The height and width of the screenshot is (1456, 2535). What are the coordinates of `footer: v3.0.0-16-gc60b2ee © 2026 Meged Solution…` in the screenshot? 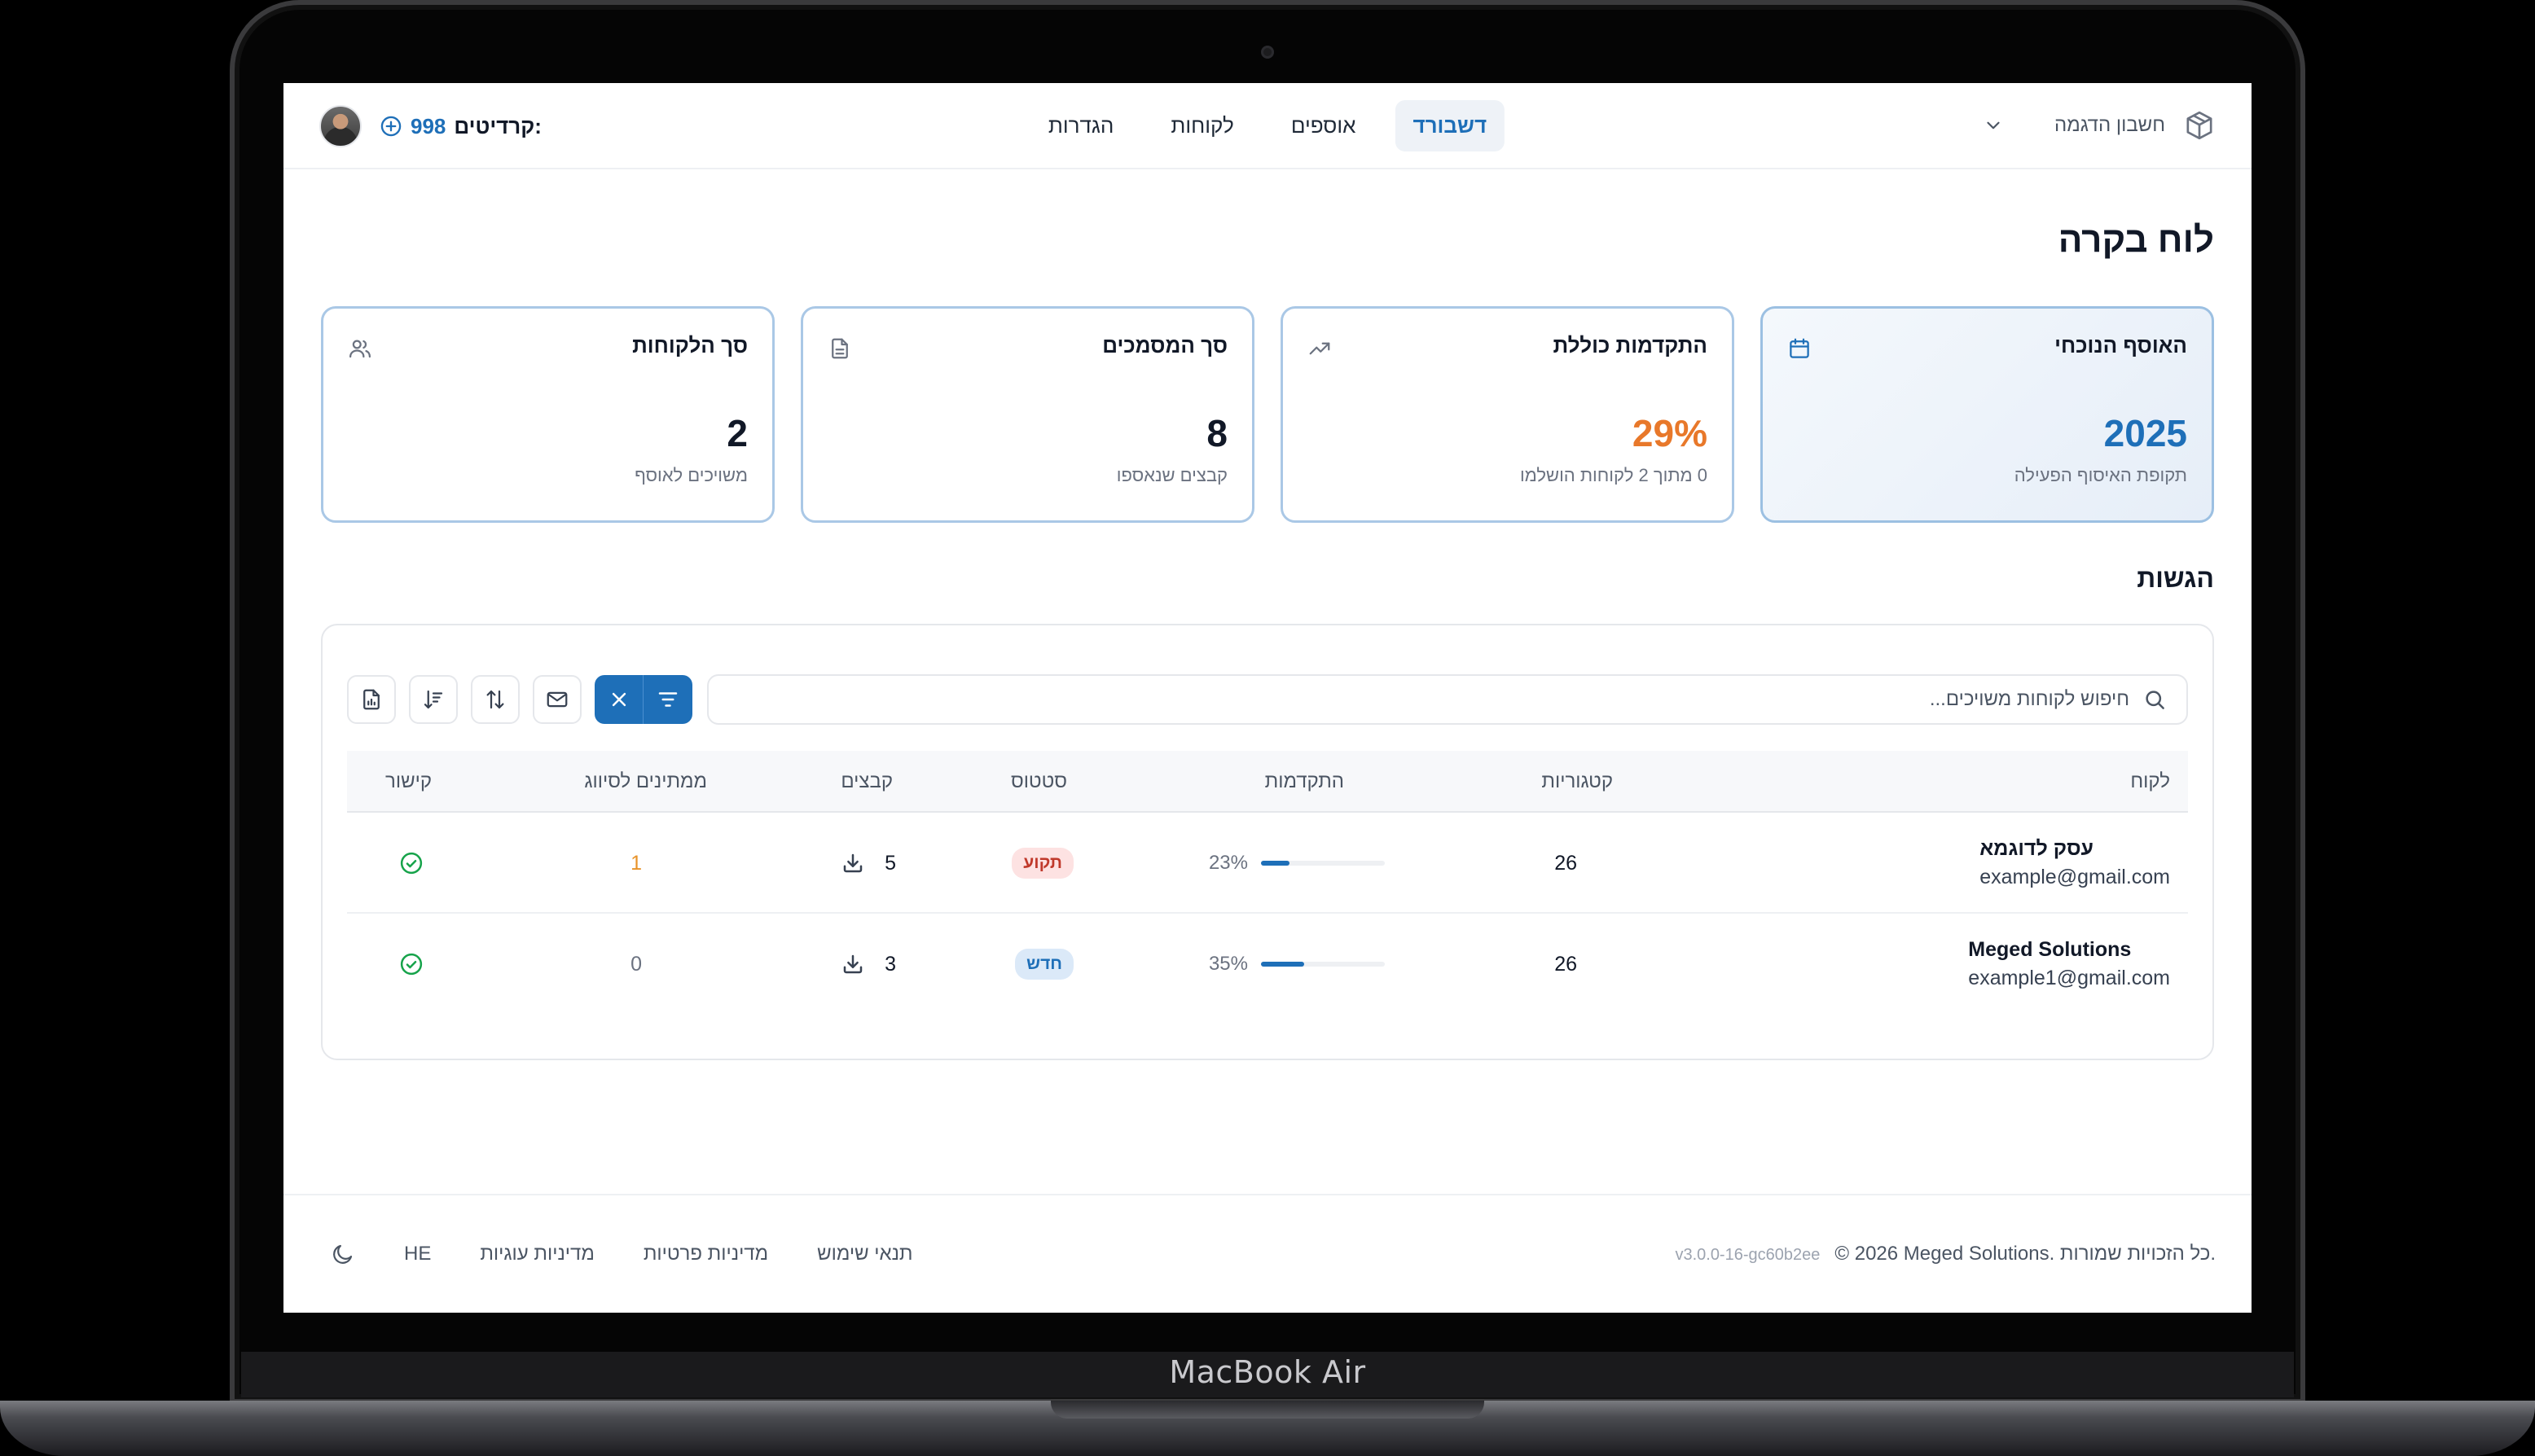 It's located at (1268, 1253).